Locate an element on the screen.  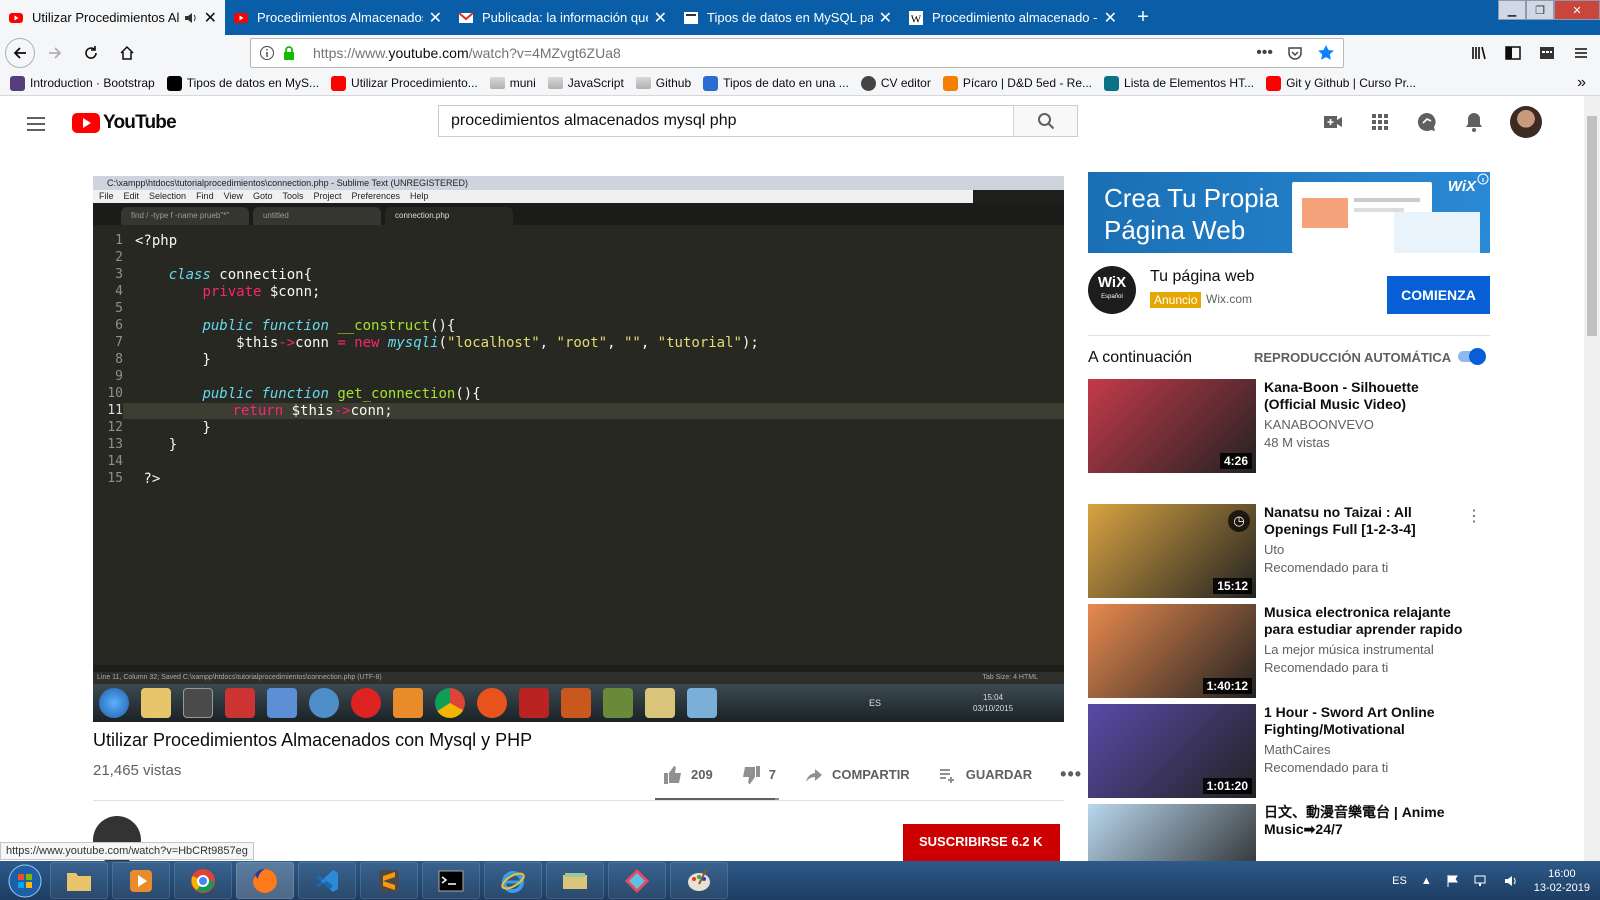
user-avatar is located at coordinates (1526, 122).